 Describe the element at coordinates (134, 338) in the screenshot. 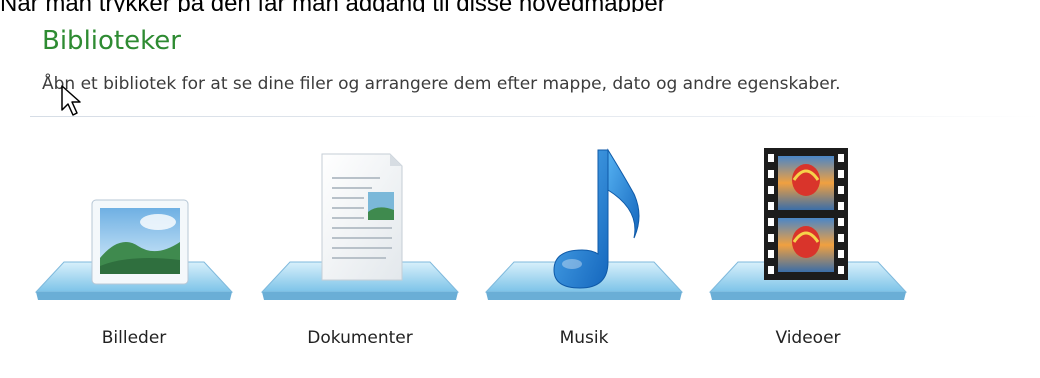

I see `library-label: Billeder` at that location.